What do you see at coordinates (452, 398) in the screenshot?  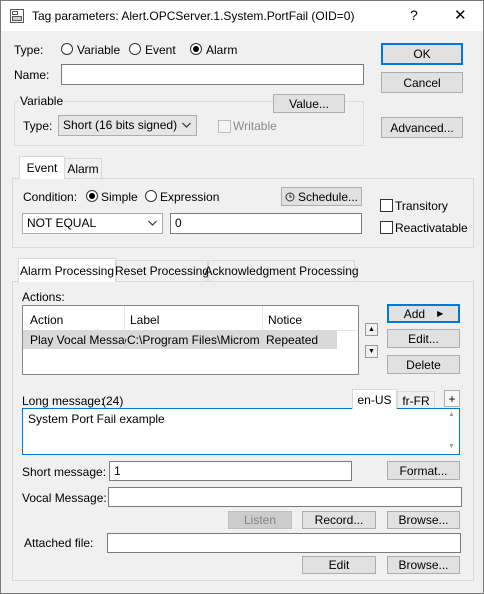 I see `add-language-button: +` at bounding box center [452, 398].